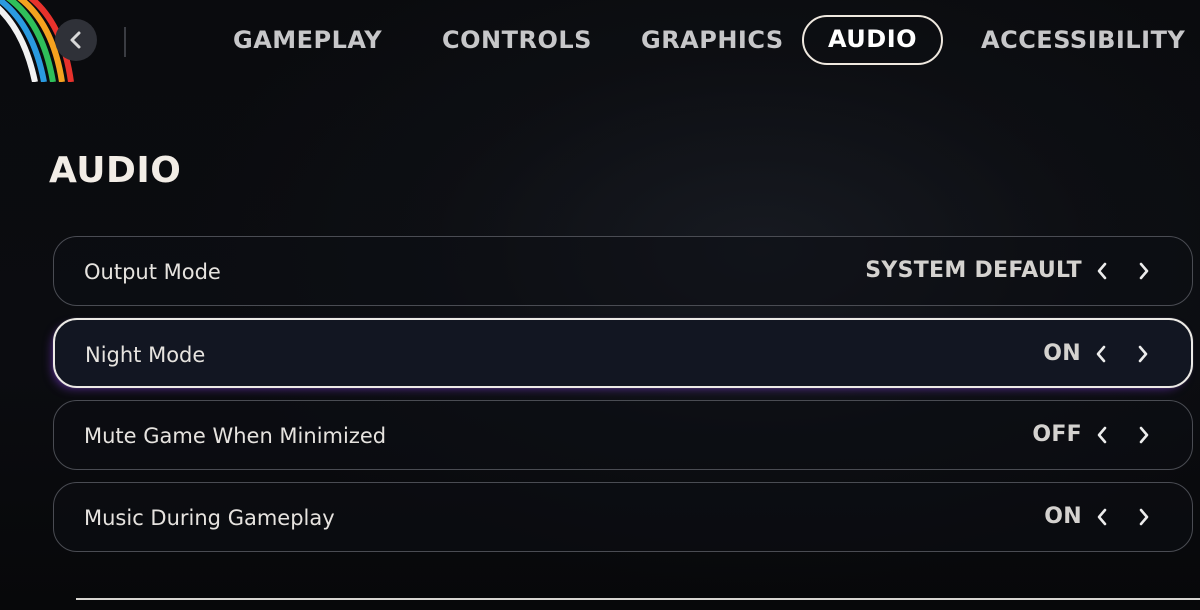  I want to click on back-button, so click(76, 40).